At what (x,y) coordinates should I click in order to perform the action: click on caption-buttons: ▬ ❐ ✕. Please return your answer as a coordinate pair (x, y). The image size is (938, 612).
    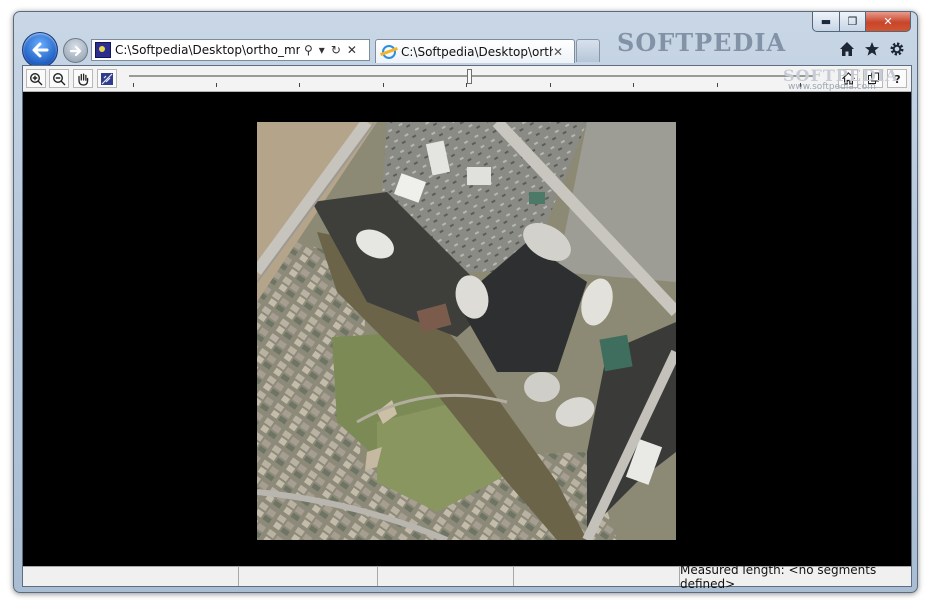
    Looking at the image, I should click on (861, 22).